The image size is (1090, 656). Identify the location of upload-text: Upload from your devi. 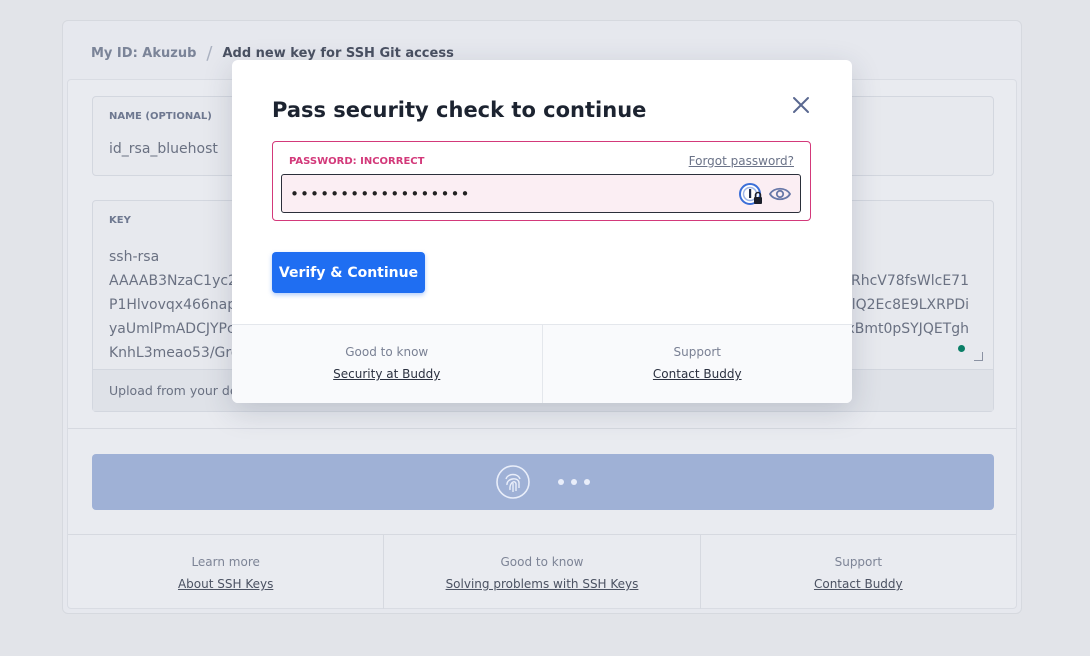
(178, 390).